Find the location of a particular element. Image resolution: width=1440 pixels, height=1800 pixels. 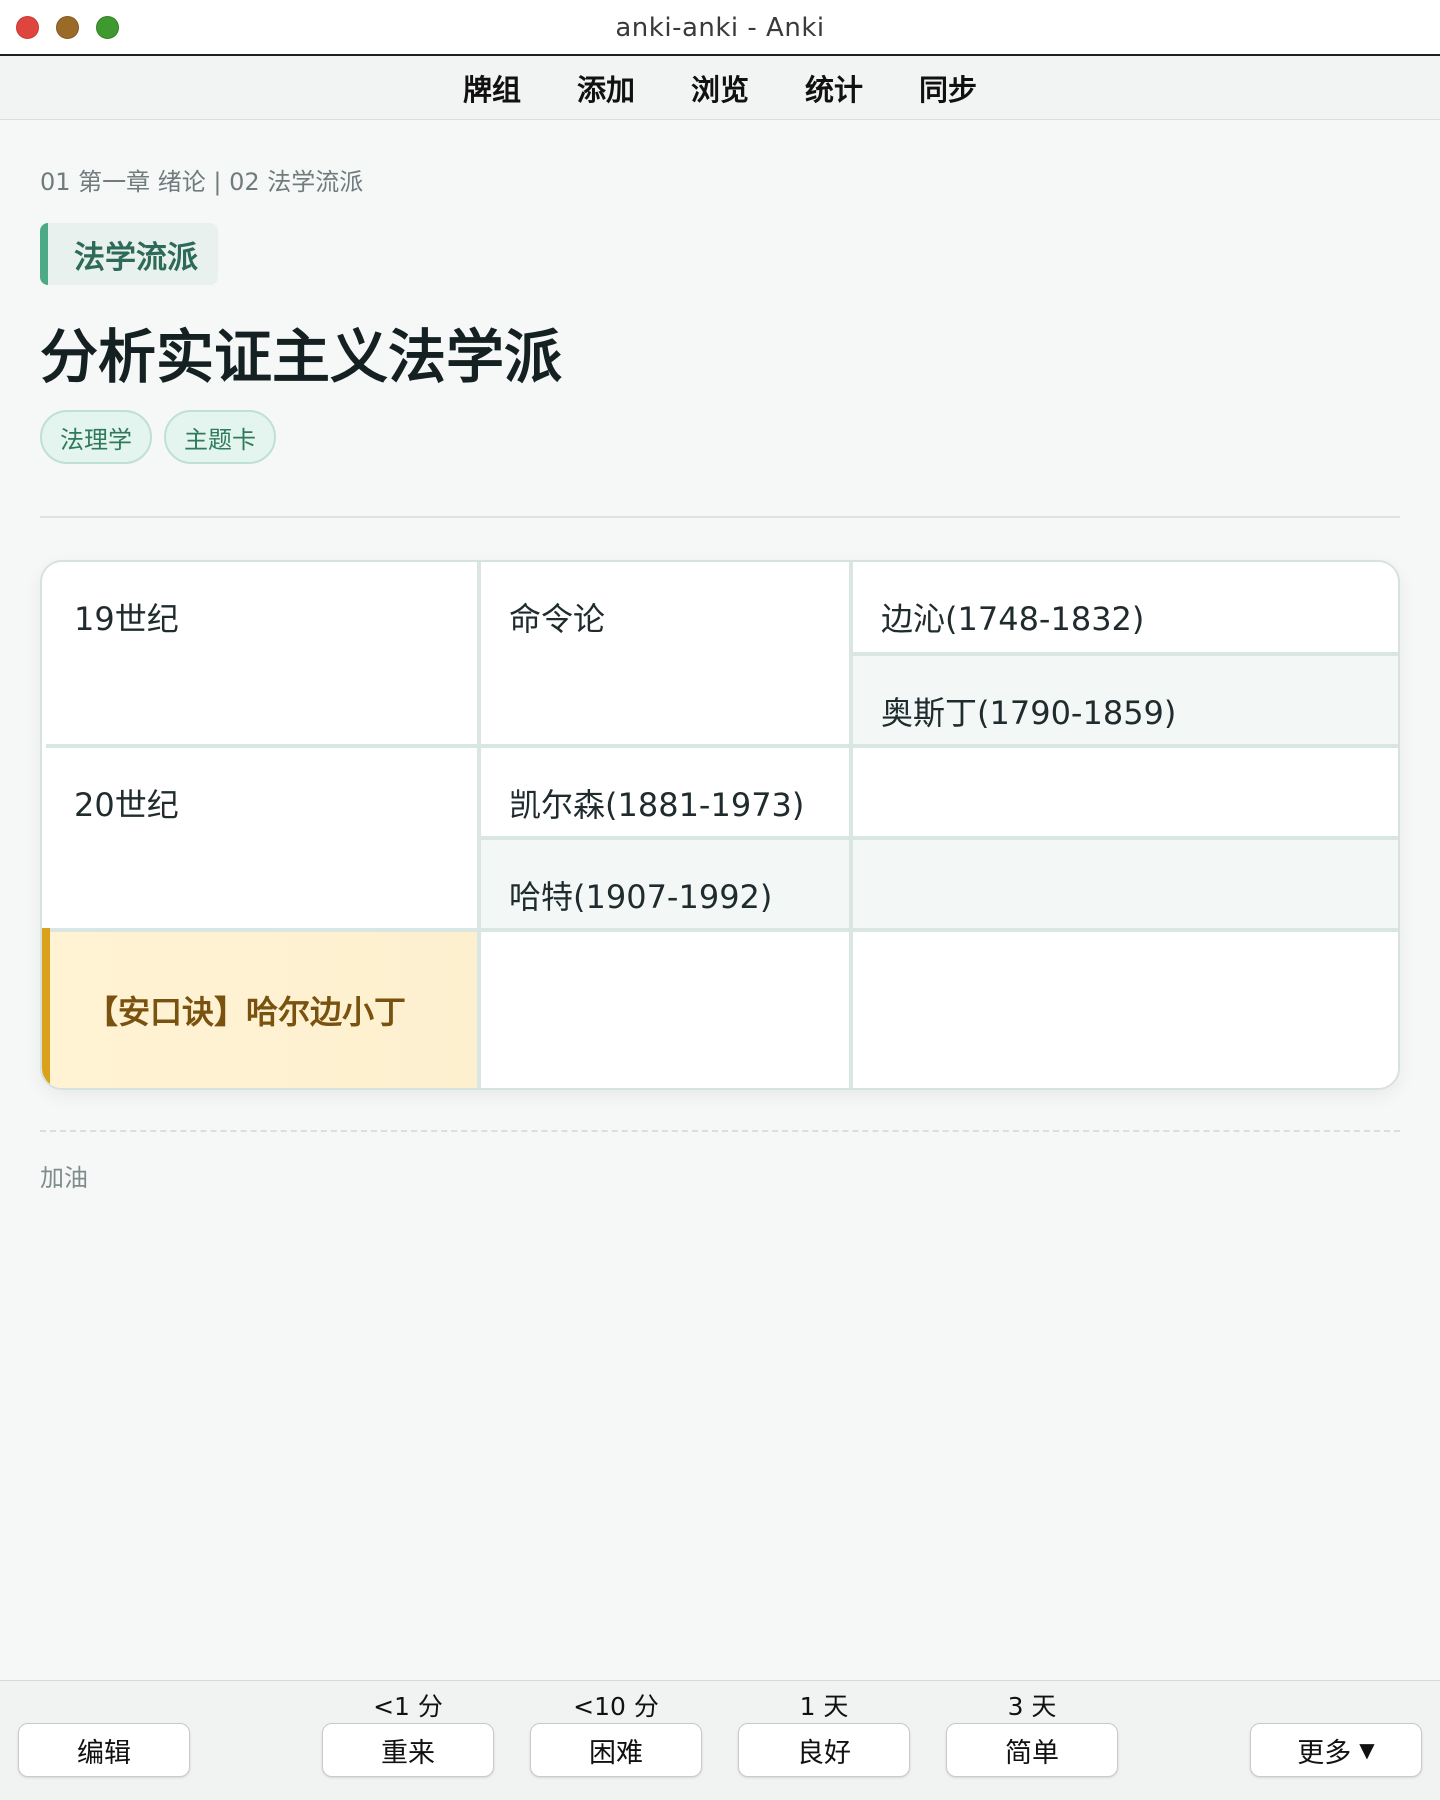

table-cell: 哈特(1907-1992) is located at coordinates (666, 884).